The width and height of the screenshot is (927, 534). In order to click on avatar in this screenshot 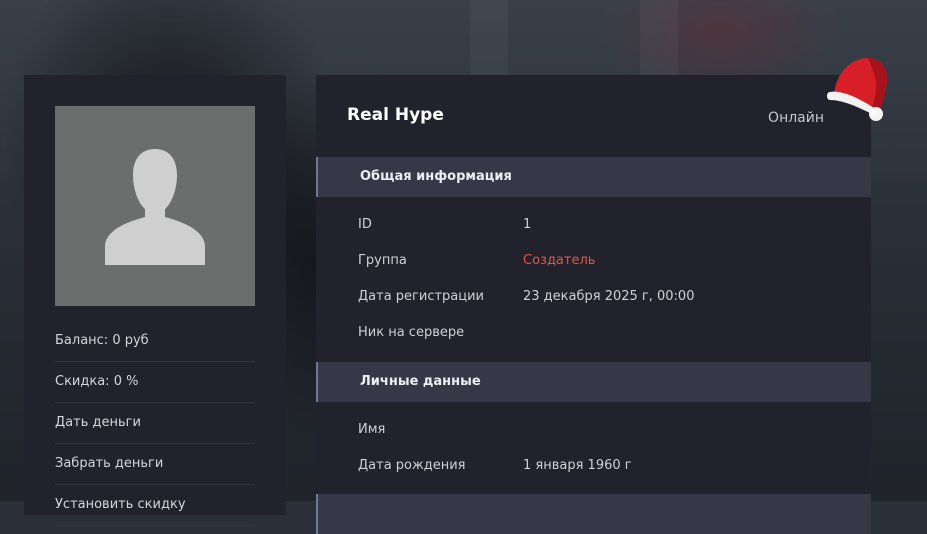, I will do `click(155, 206)`.